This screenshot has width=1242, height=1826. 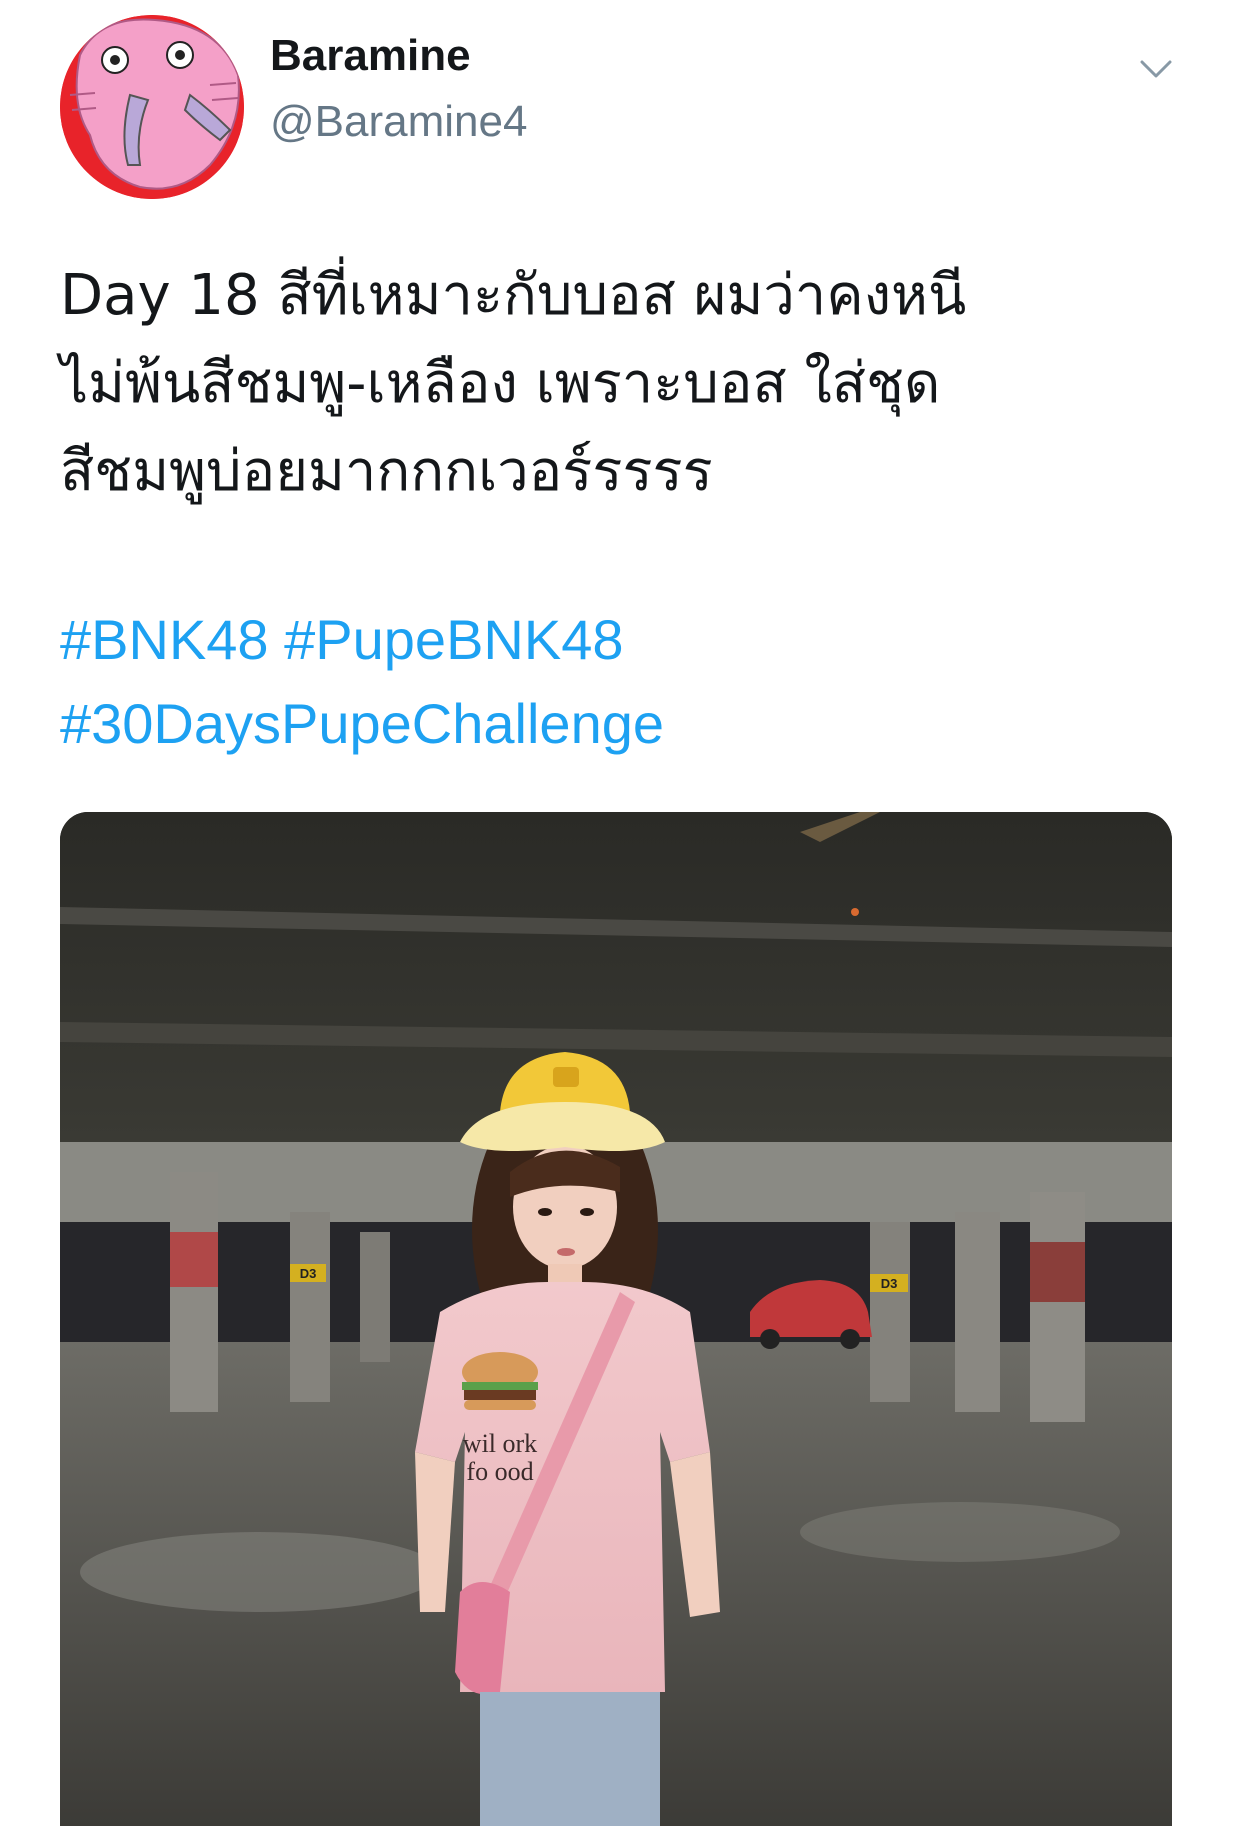 I want to click on shirt-print: wil ork, so click(x=500, y=1443).